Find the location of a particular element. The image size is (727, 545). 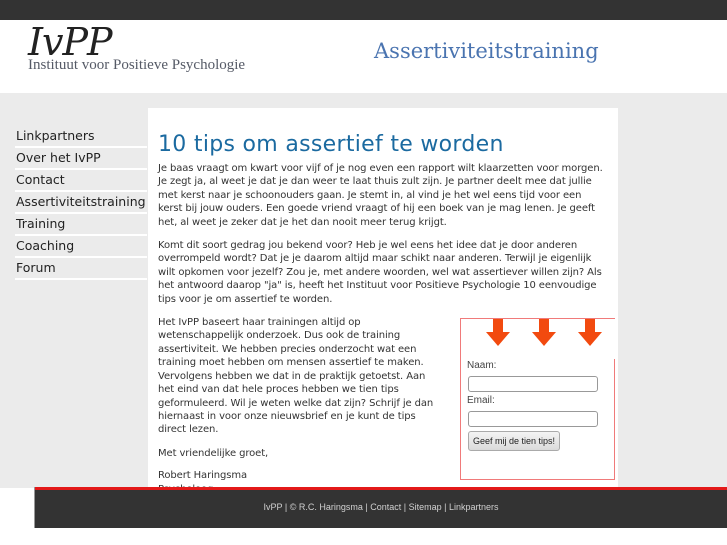

sidebar-item-over-het-ivpp: Over het IvPP is located at coordinates (81, 159).